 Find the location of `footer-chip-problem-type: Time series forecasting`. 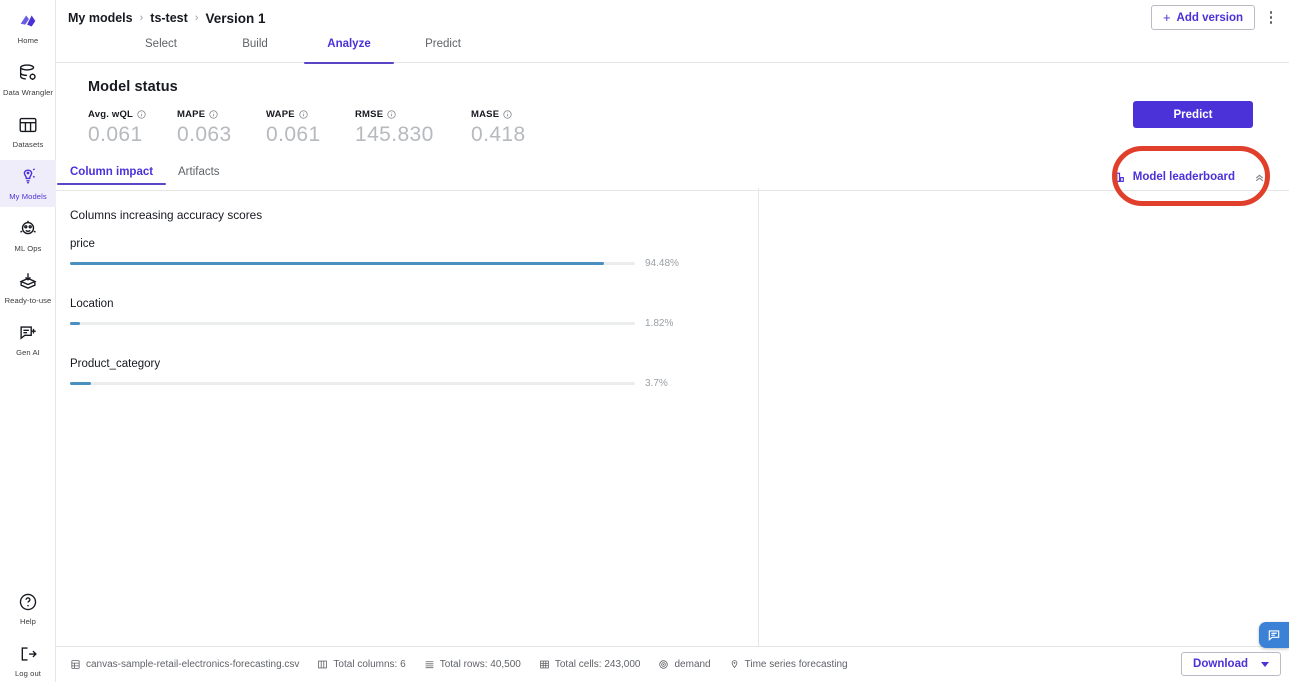

footer-chip-problem-type: Time series forecasting is located at coordinates (788, 664).